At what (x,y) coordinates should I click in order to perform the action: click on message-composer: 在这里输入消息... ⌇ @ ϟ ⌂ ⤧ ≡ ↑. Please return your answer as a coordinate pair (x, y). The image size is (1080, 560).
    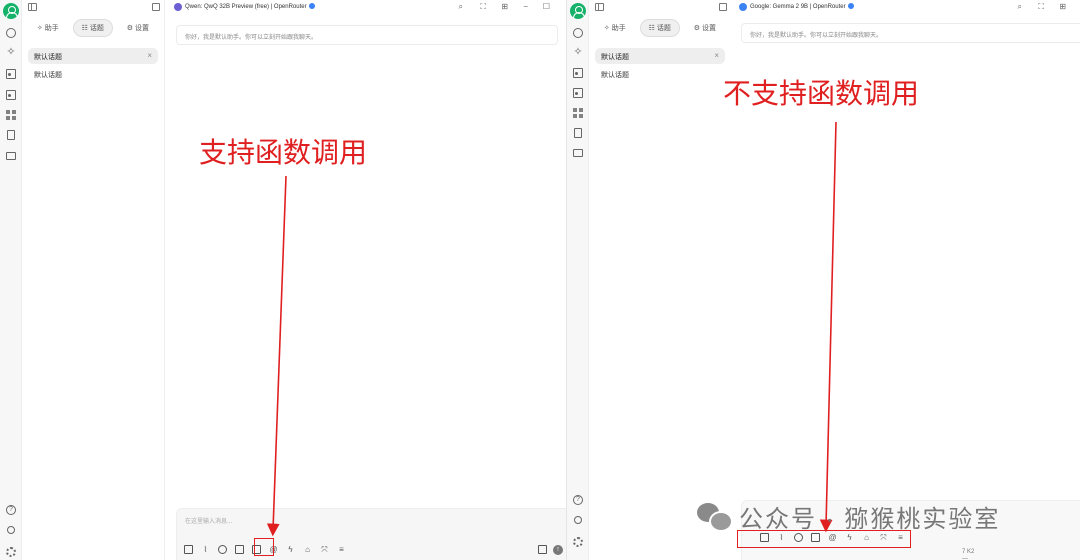
    Looking at the image, I should click on (371, 534).